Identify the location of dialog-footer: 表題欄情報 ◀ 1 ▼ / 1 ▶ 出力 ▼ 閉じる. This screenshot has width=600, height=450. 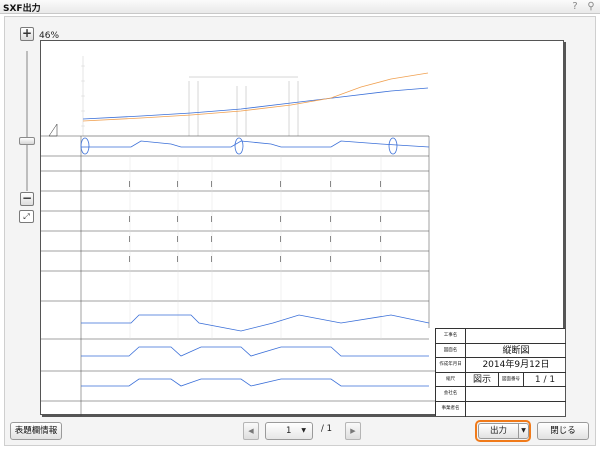
(301, 432).